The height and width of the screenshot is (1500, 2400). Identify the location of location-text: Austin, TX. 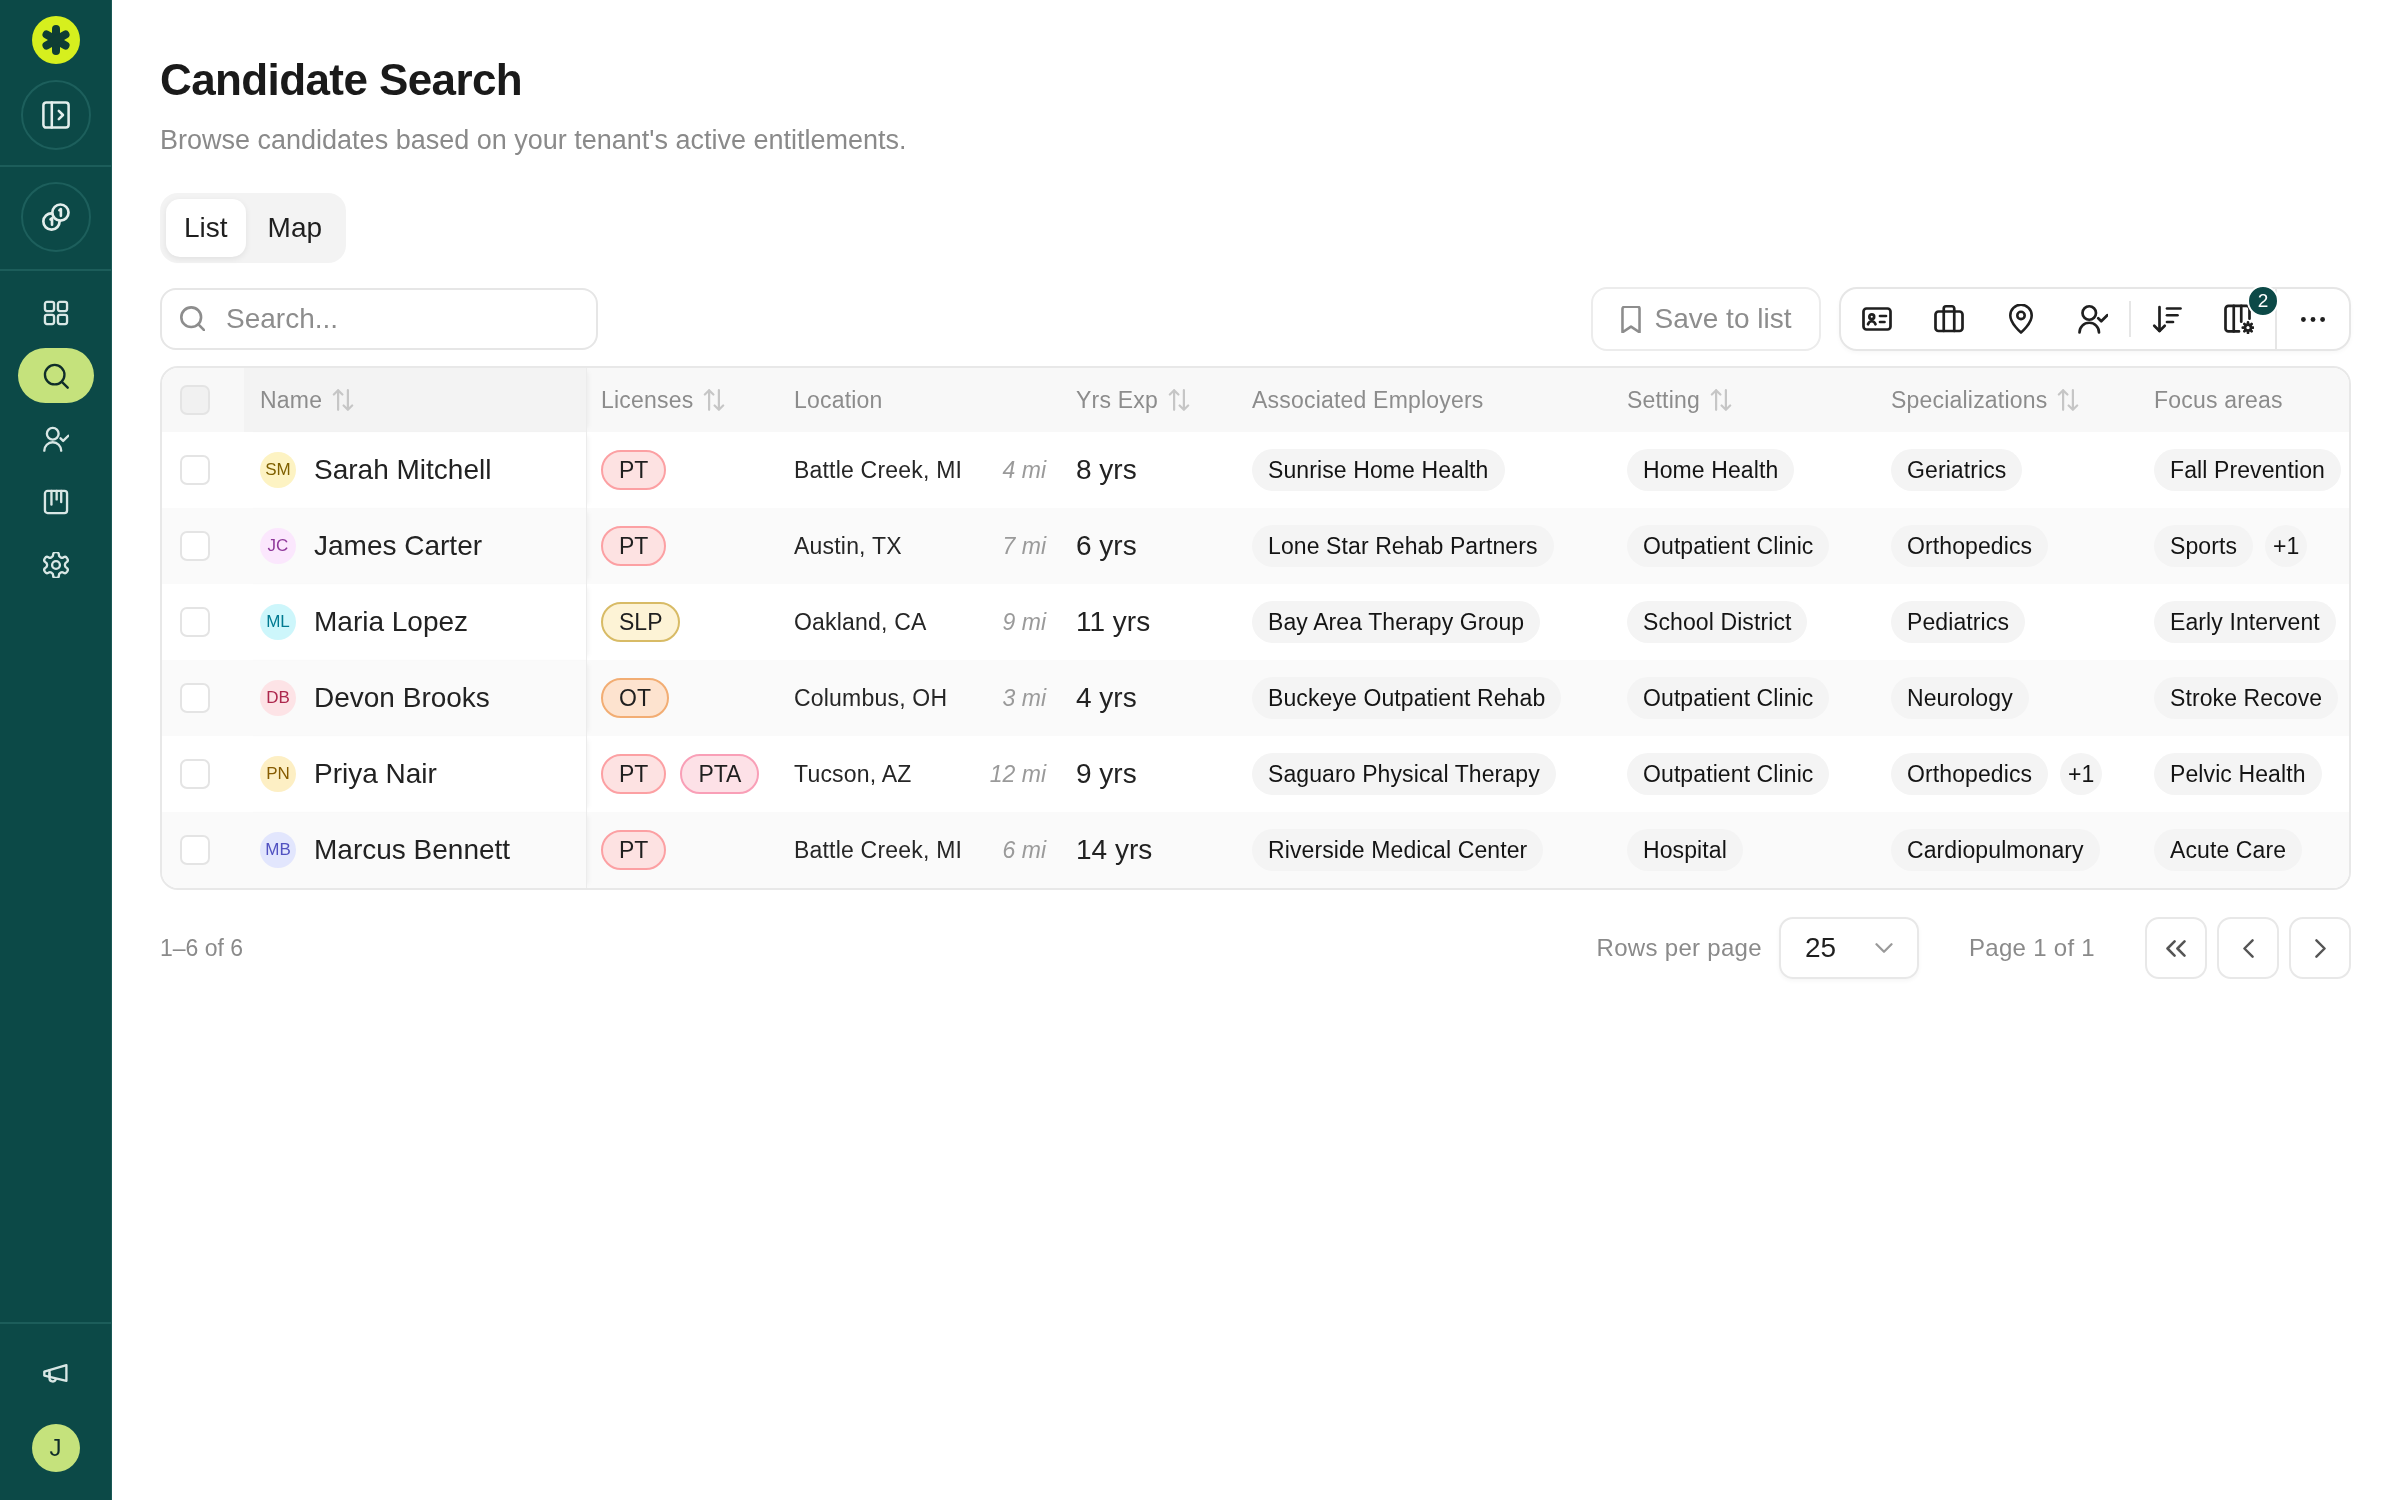
(848, 546).